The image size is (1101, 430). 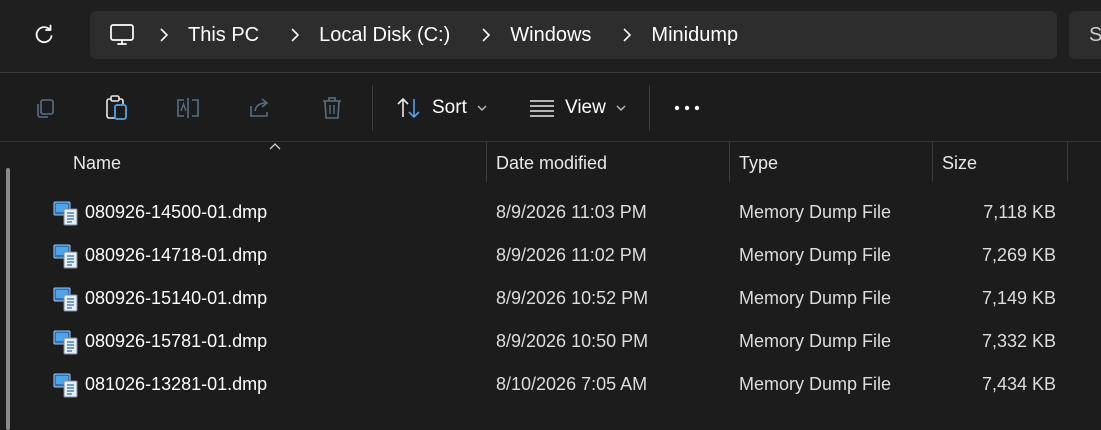 I want to click on computer-icon, so click(x=122, y=35).